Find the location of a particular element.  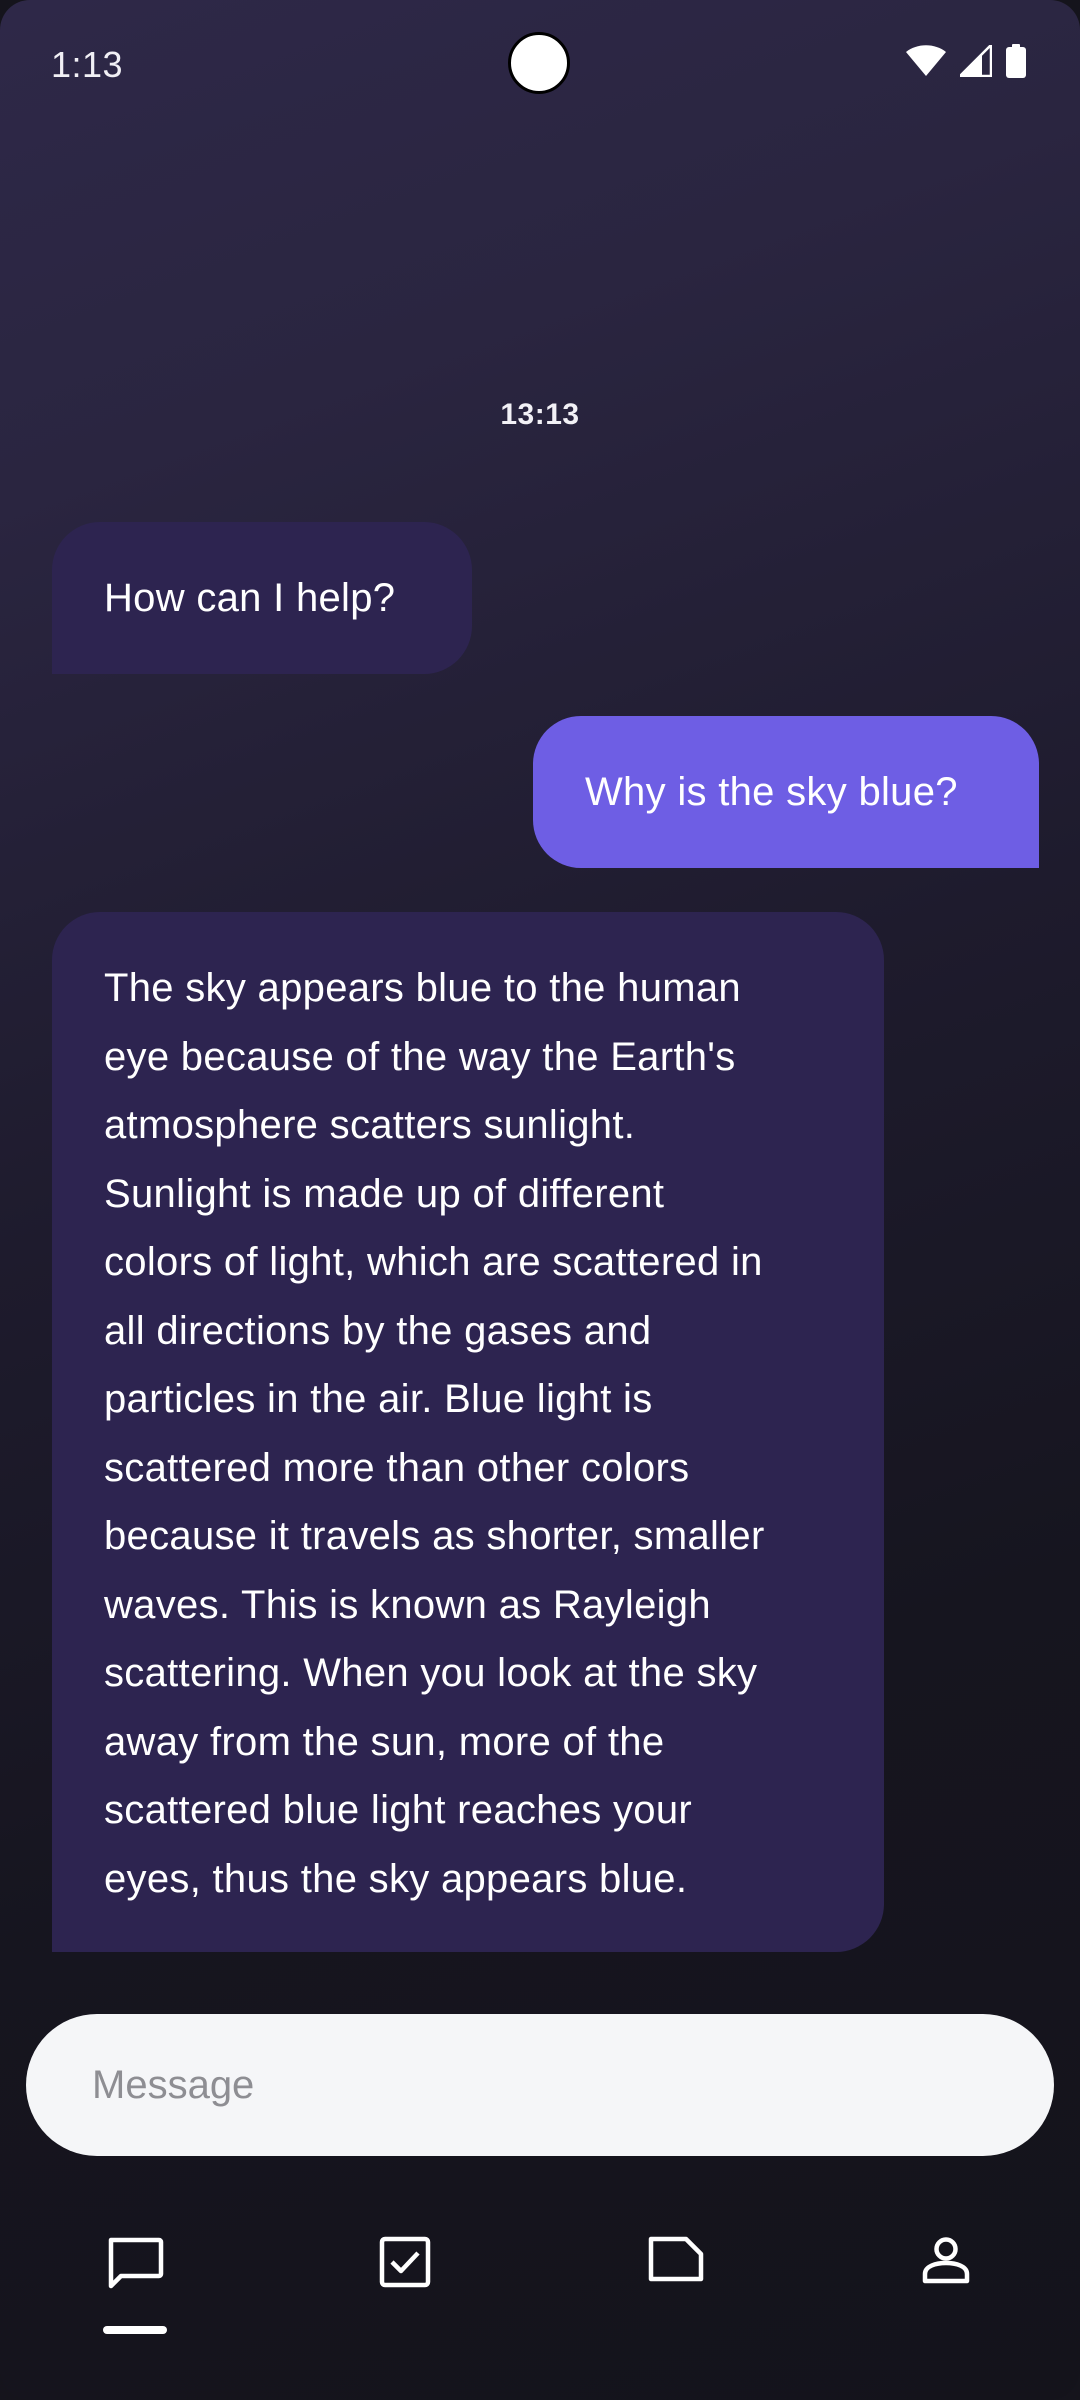

message-line: scattered blue light reaches your is located at coordinates (398, 1810).